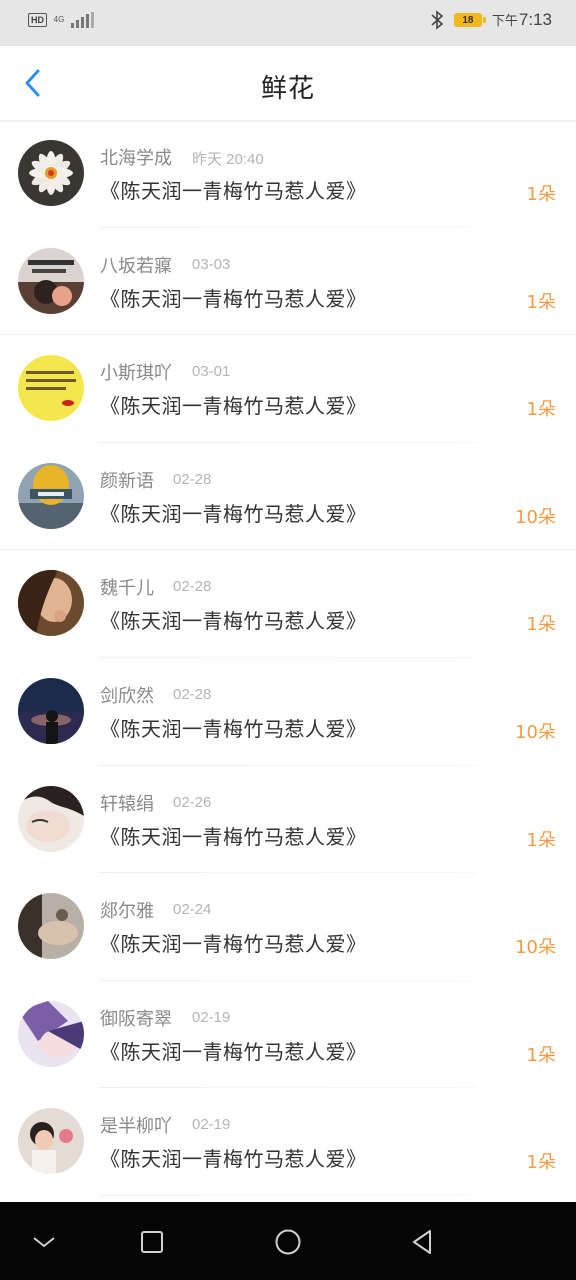  Describe the element at coordinates (228, 159) in the screenshot. I see `send-date: 昨天 20:40` at that location.